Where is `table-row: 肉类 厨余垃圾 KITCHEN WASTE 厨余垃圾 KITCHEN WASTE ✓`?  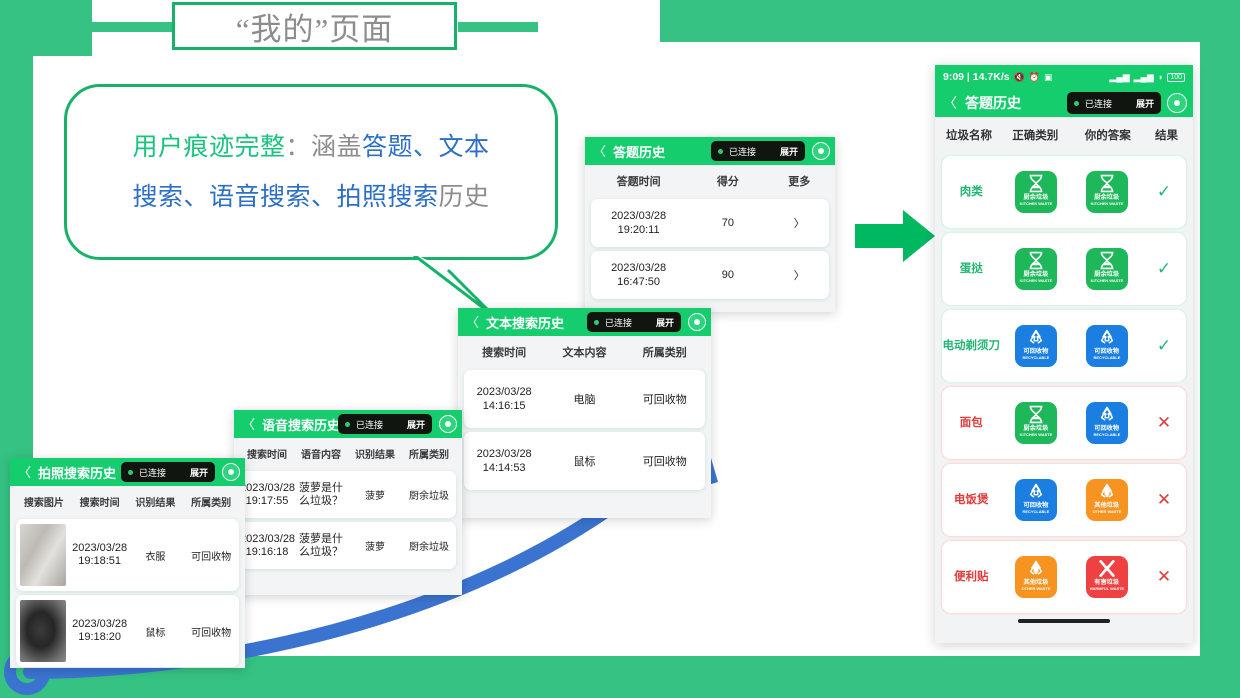 table-row: 肉类 厨余垃圾 KITCHEN WASTE 厨余垃圾 KITCHEN WASTE ✓ is located at coordinates (1064, 192).